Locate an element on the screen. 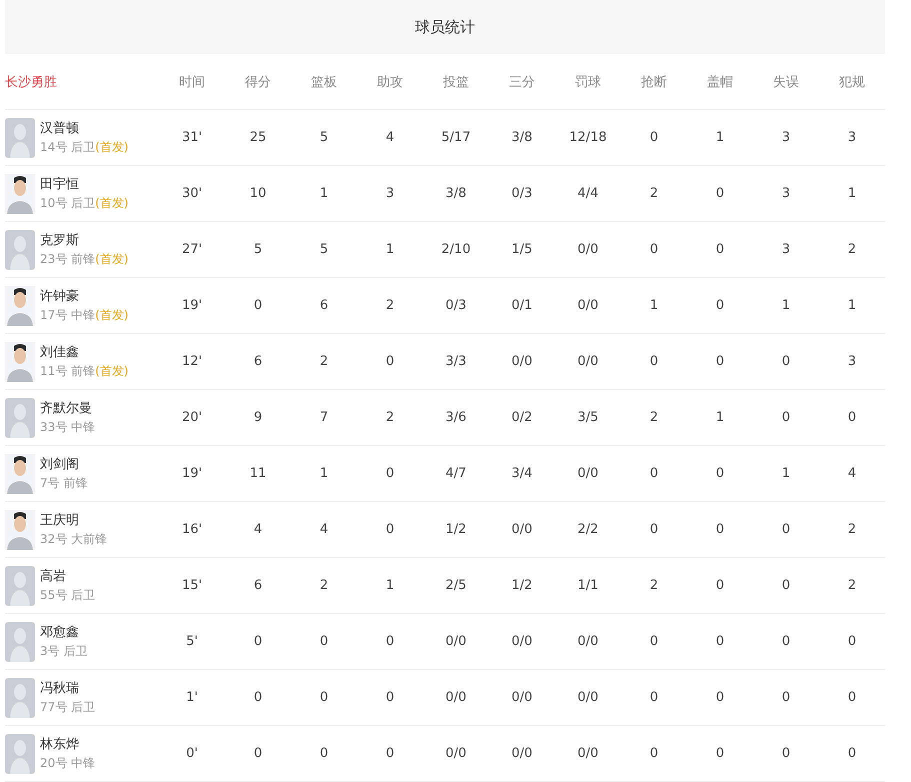 The width and height of the screenshot is (911, 782). table-cell: 16' is located at coordinates (192, 529).